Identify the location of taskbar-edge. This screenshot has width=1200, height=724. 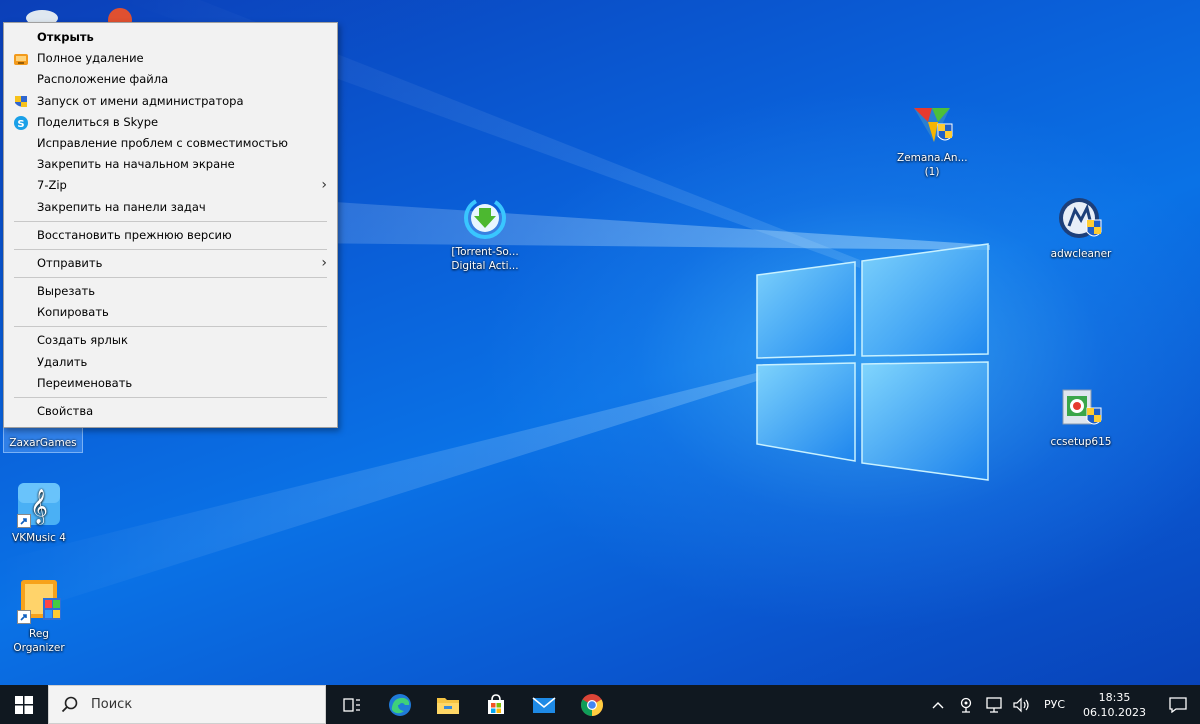
(400, 704).